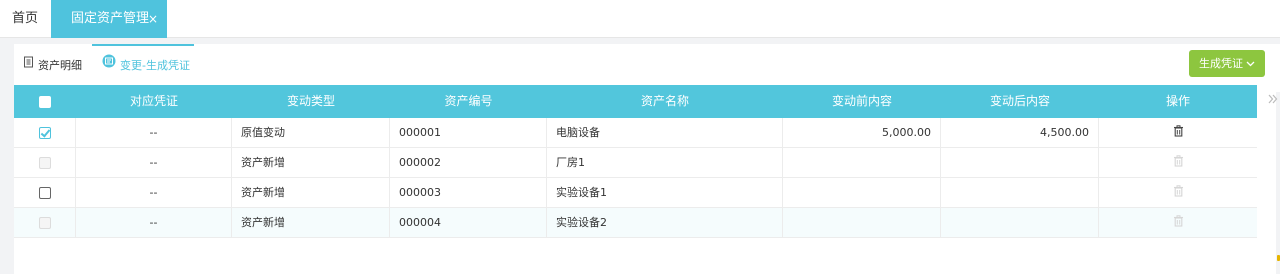 The width and height of the screenshot is (1280, 274). I want to click on top-tab-bar: 首页 固定资产管理 ×, so click(640, 19).